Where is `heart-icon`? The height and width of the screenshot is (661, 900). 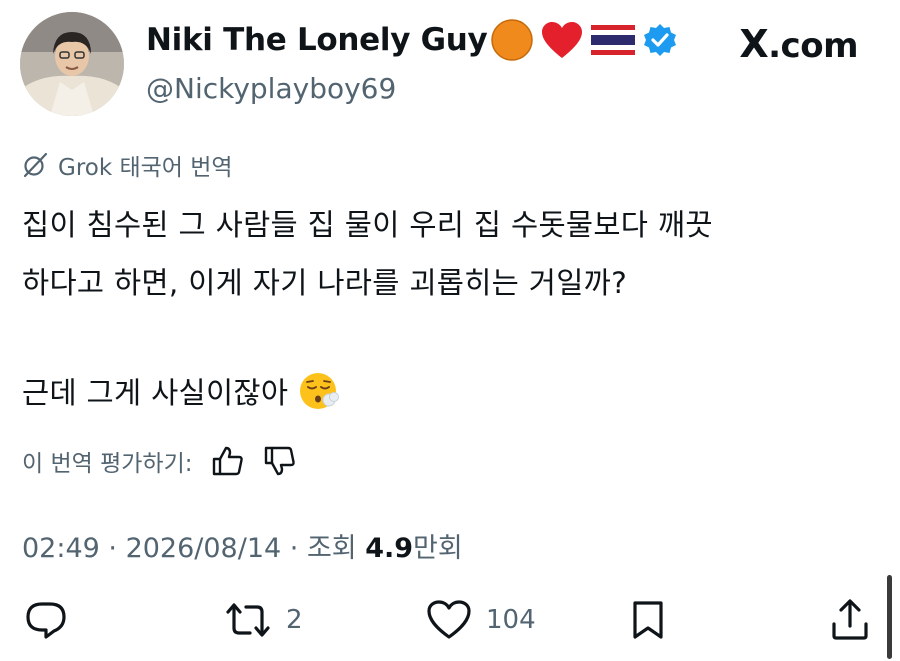
heart-icon is located at coordinates (449, 619).